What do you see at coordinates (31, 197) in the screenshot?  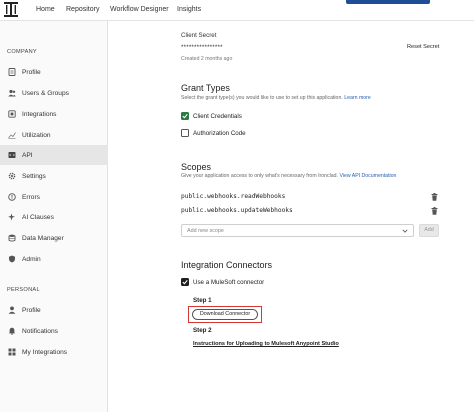 I see `sidebar-item-label: Errors` at bounding box center [31, 197].